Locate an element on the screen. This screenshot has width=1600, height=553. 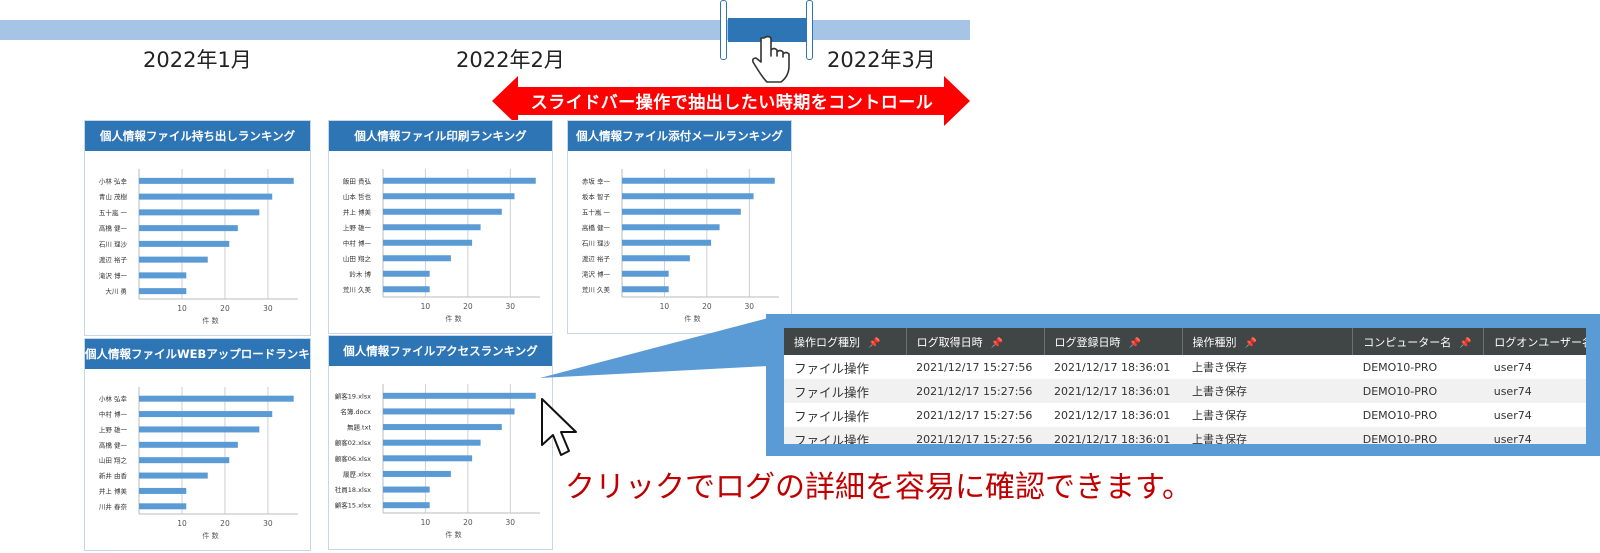
column-header-logon-user: ログオンユーザー名 is located at coordinates (1534, 341).